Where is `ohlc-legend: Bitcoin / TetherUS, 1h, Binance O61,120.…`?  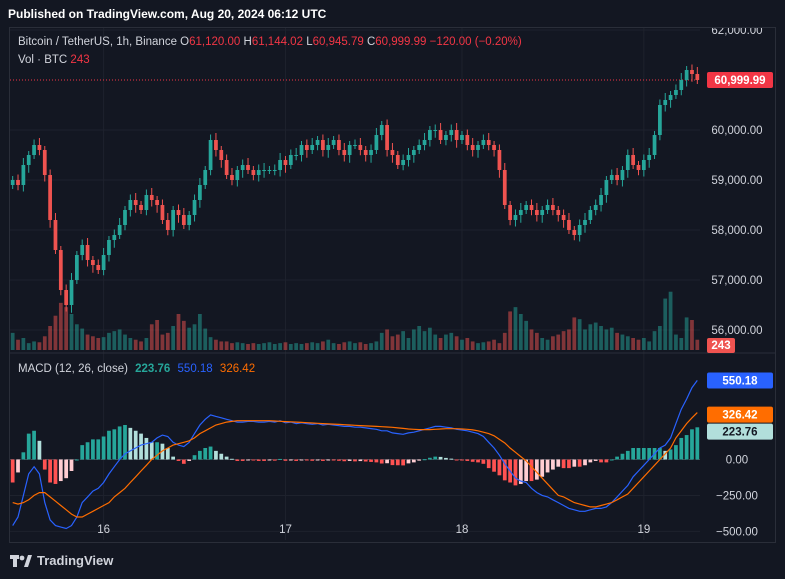
ohlc-legend: Bitcoin / TetherUS, 1h, Binance O61,120.… is located at coordinates (270, 42).